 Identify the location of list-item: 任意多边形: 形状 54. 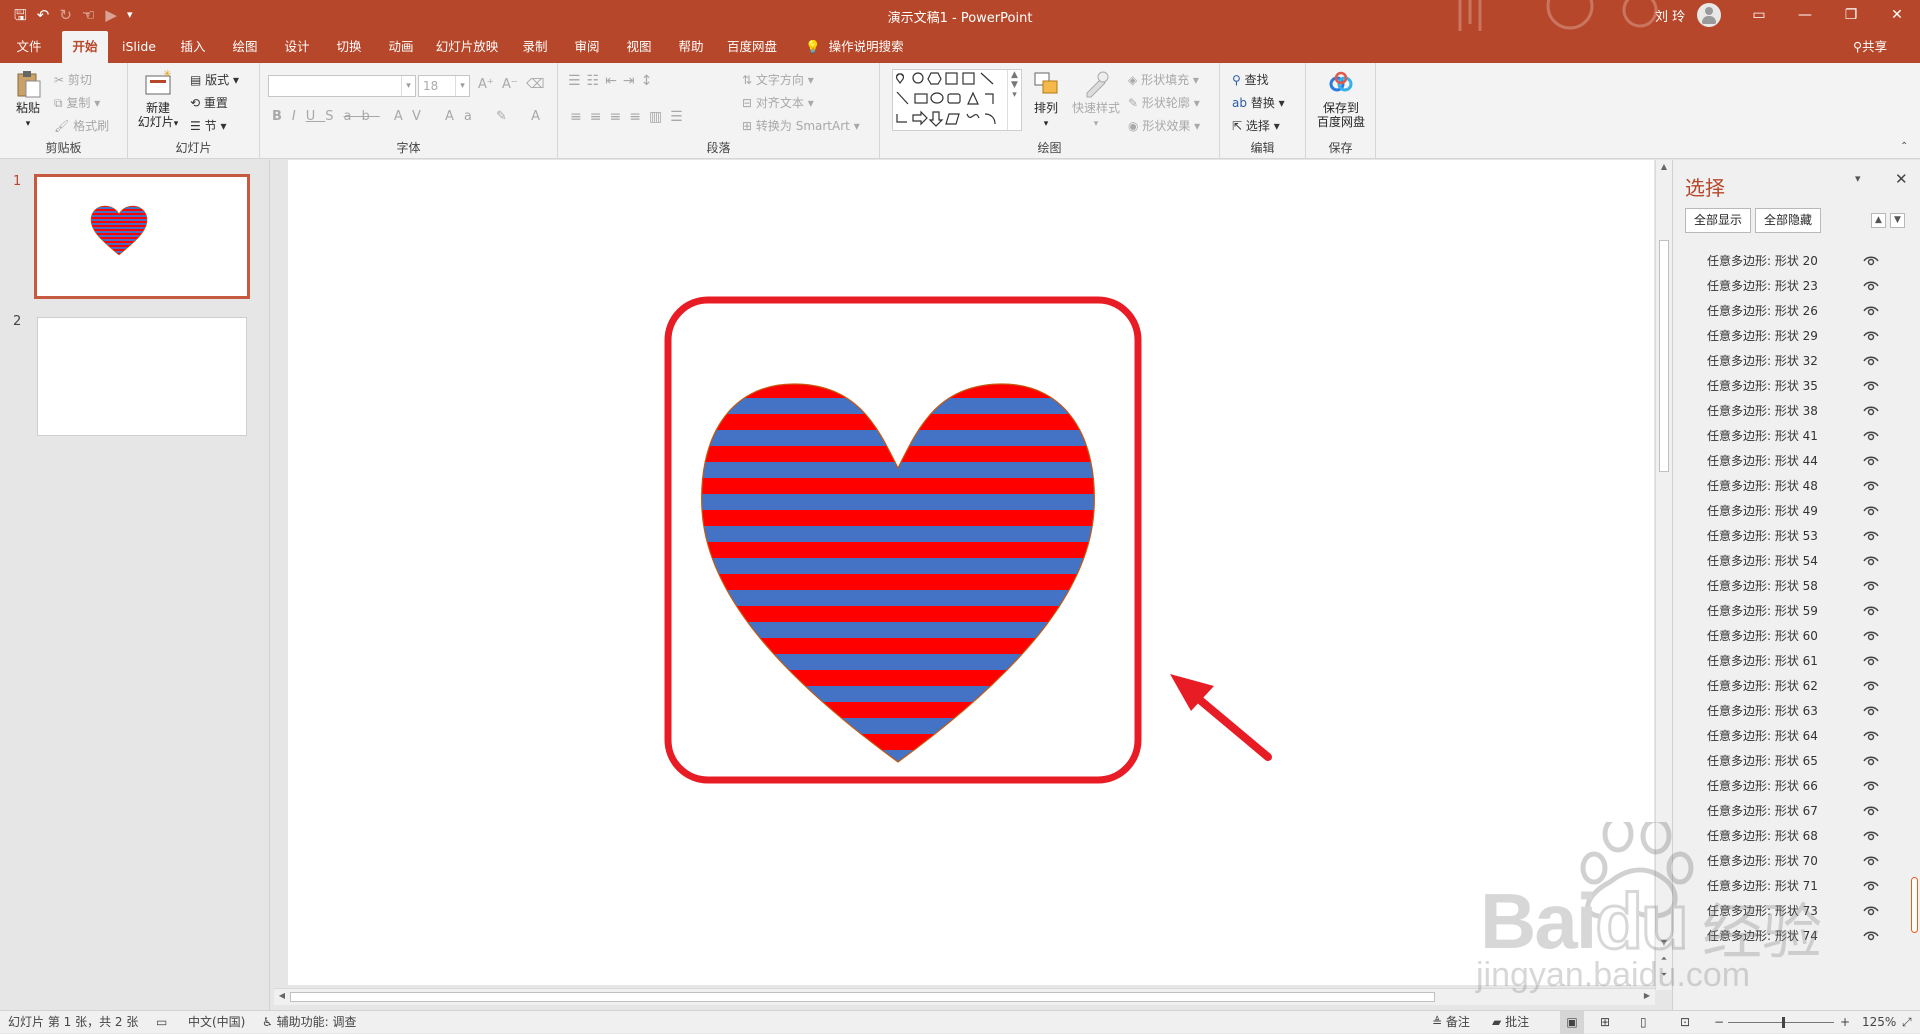
(1807, 561).